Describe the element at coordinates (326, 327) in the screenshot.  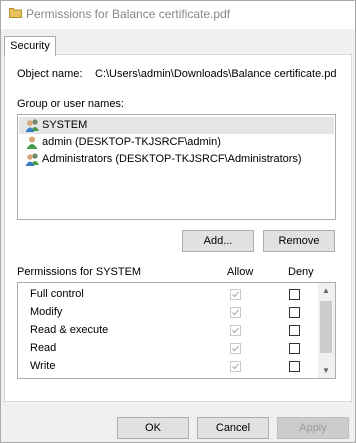
I see `scrollbar-thumb` at that location.